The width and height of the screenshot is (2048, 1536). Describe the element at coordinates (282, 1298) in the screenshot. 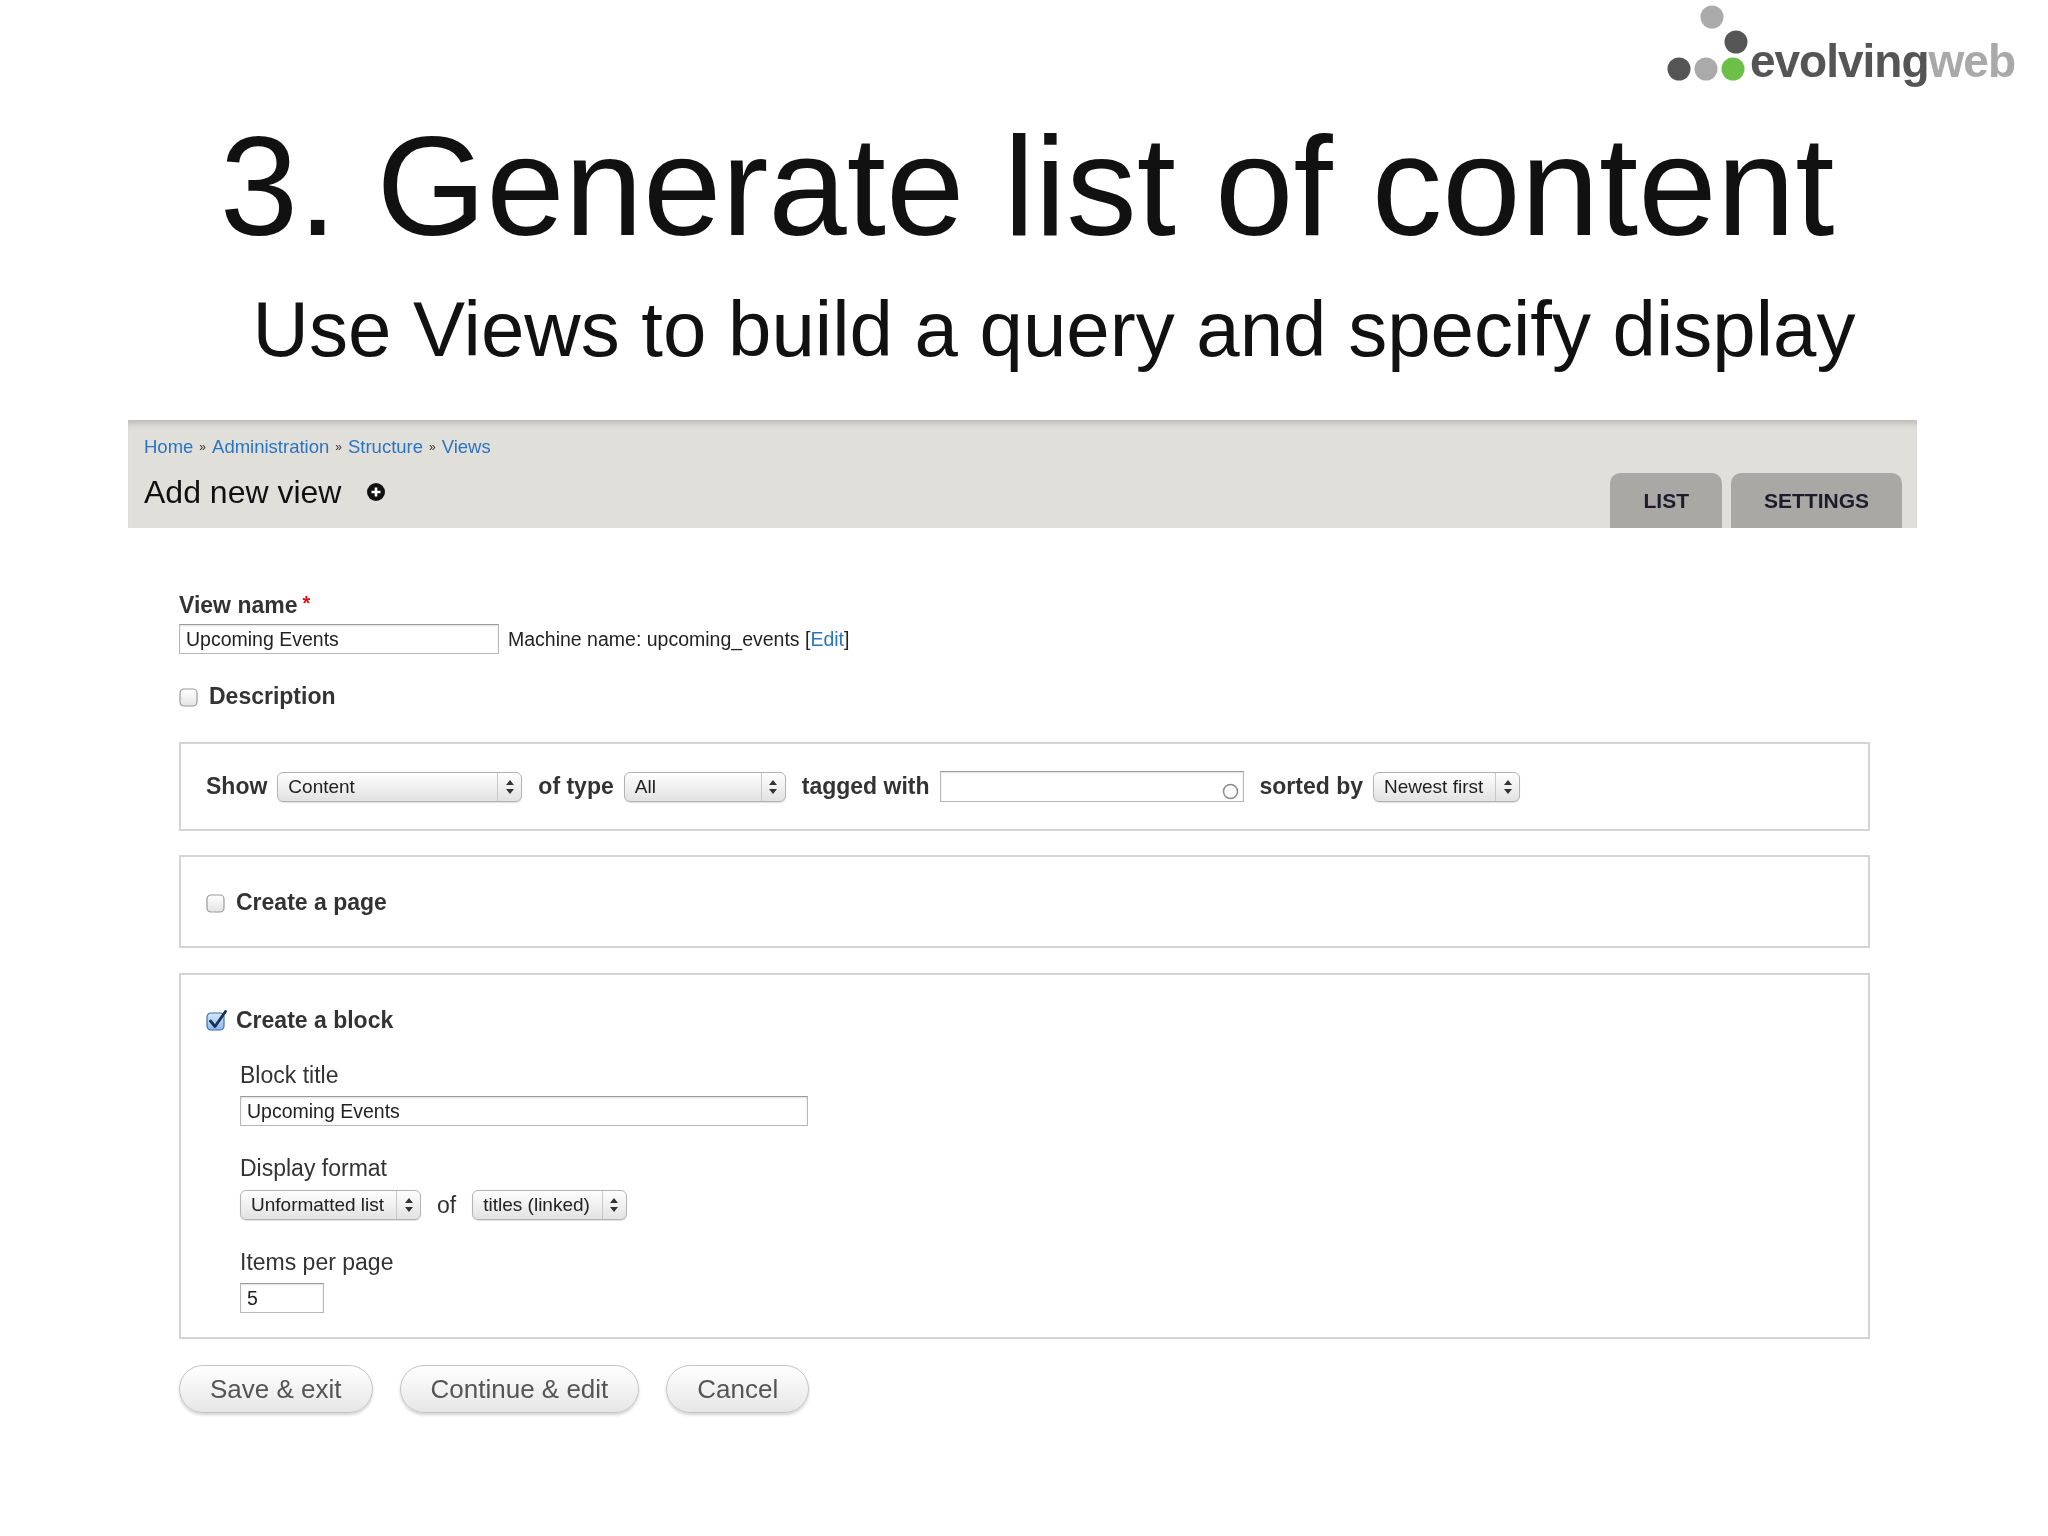

I see `number-field: 5` at that location.